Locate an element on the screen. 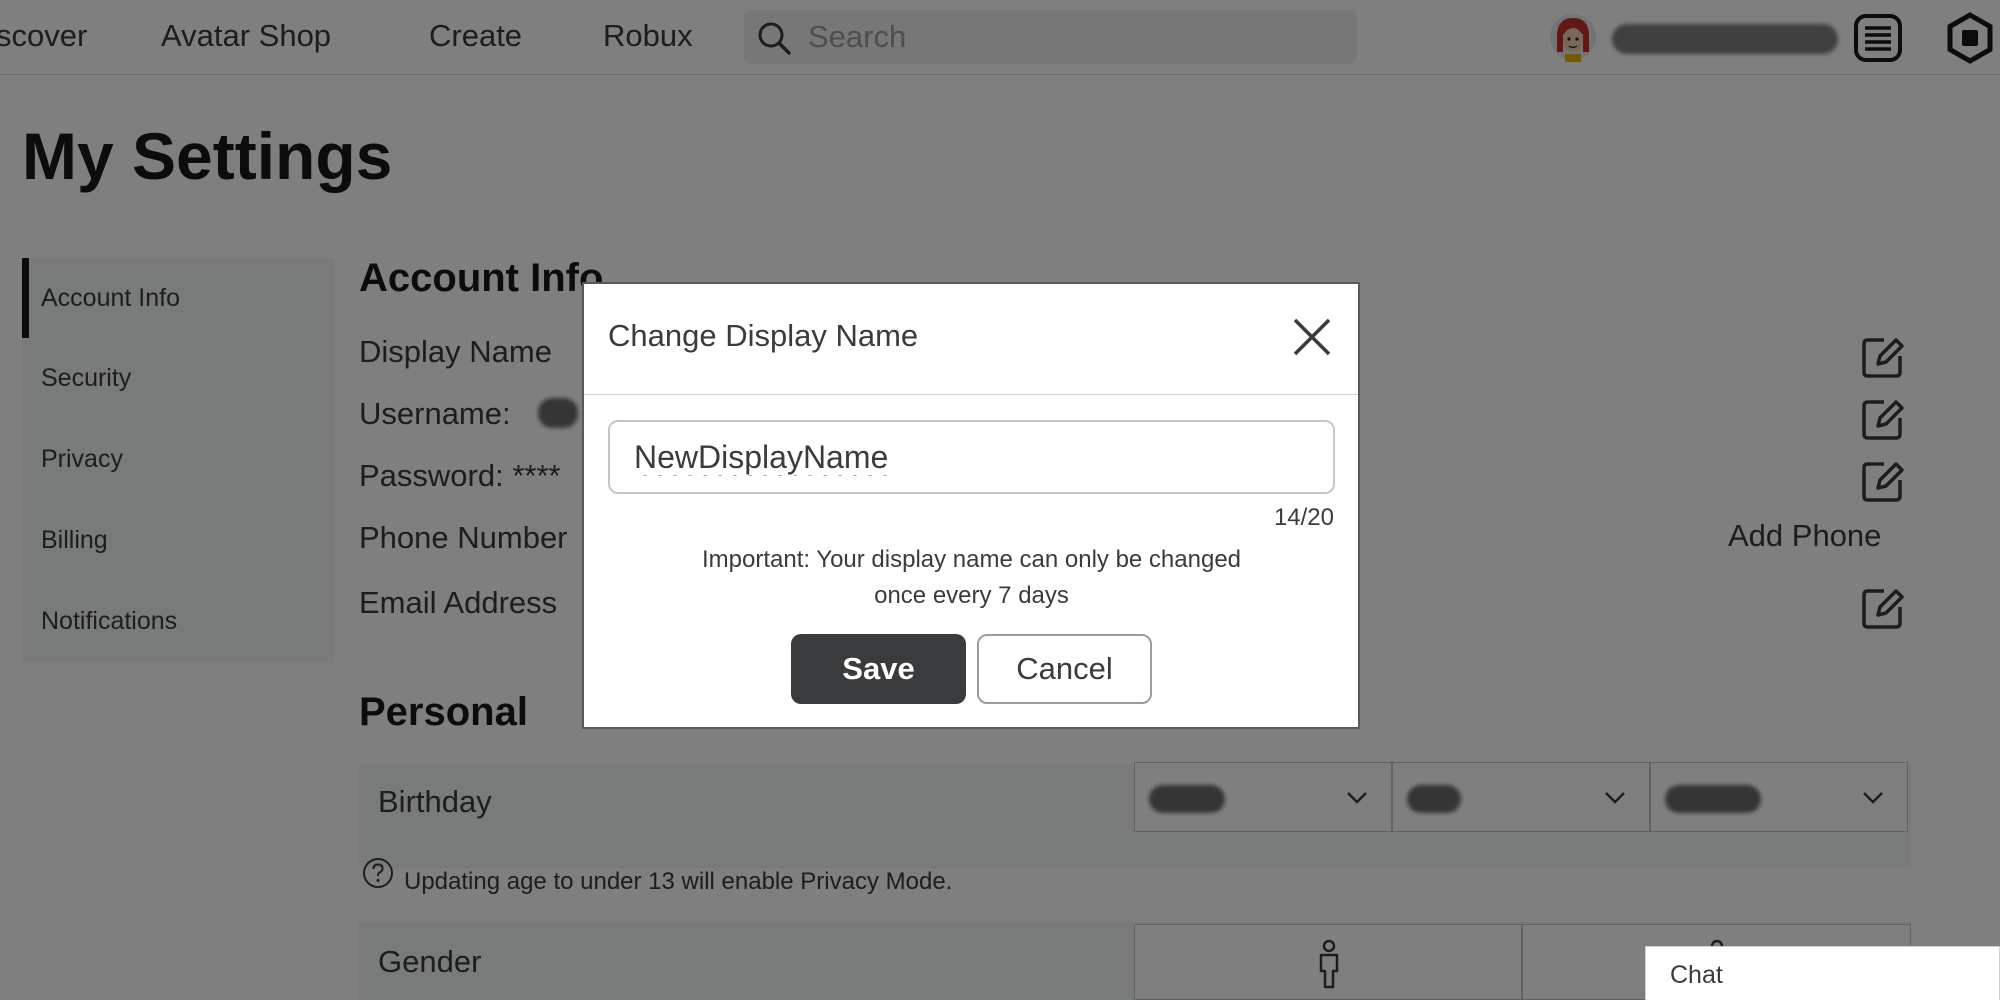  cancel-button: Cancel is located at coordinates (1064, 669).